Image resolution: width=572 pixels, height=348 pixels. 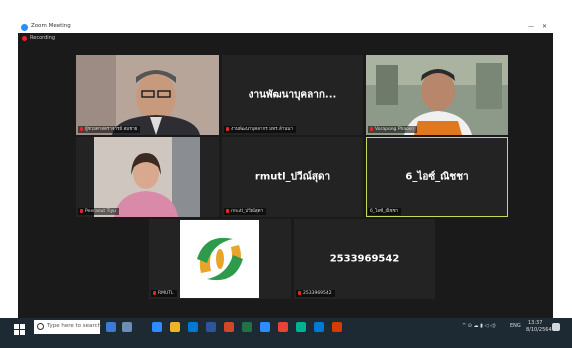 What do you see at coordinates (535, 323) in the screenshot?
I see `clock-time: 13:37` at bounding box center [535, 323].